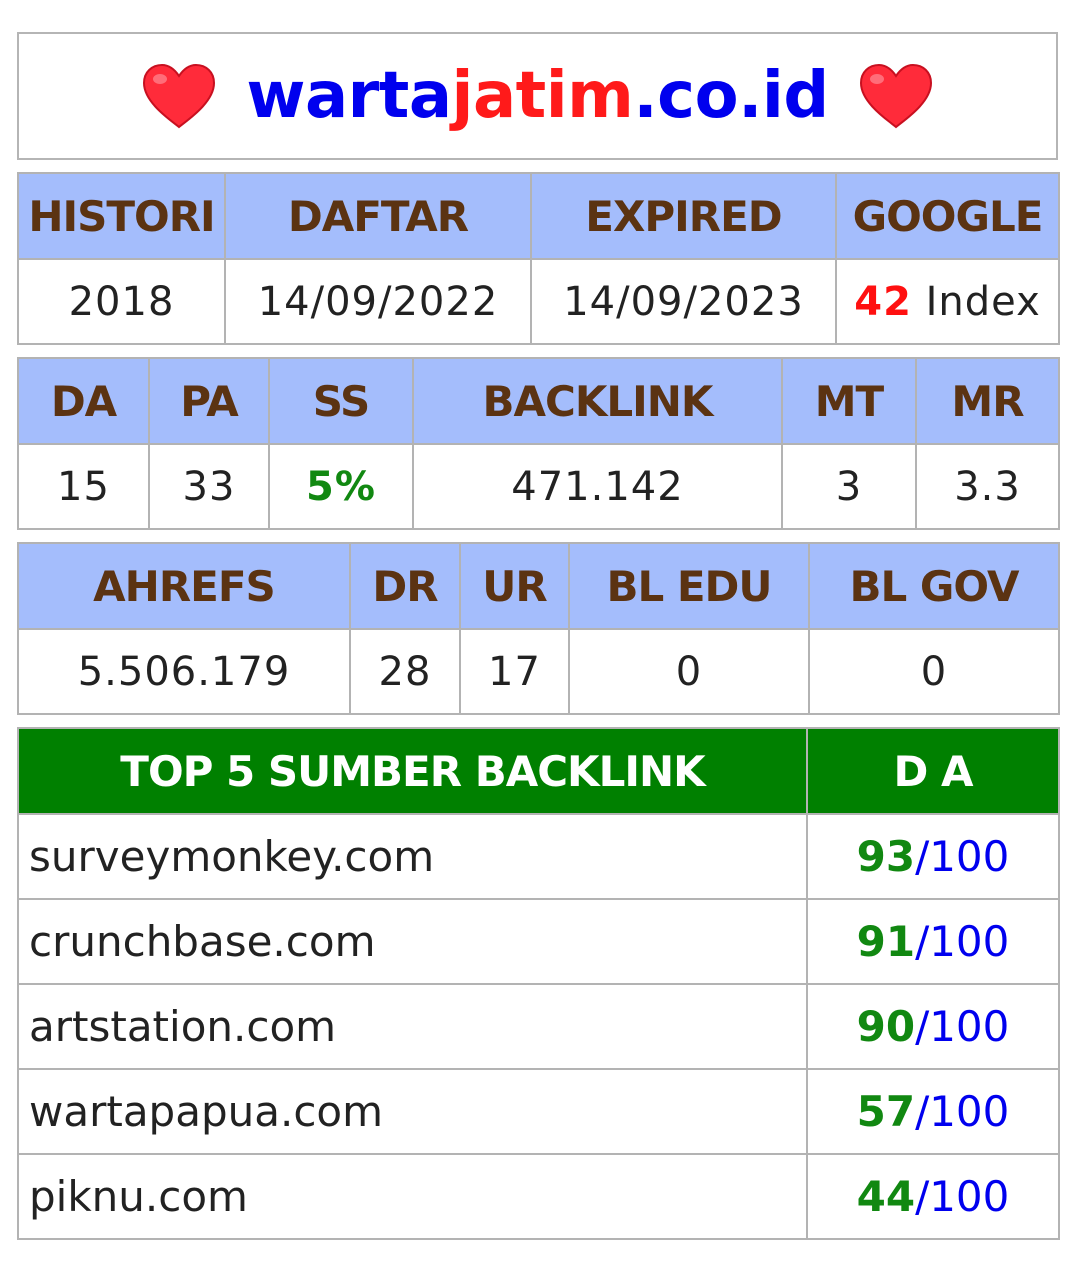  I want to click on backlink-da: 44/100, so click(933, 1196).